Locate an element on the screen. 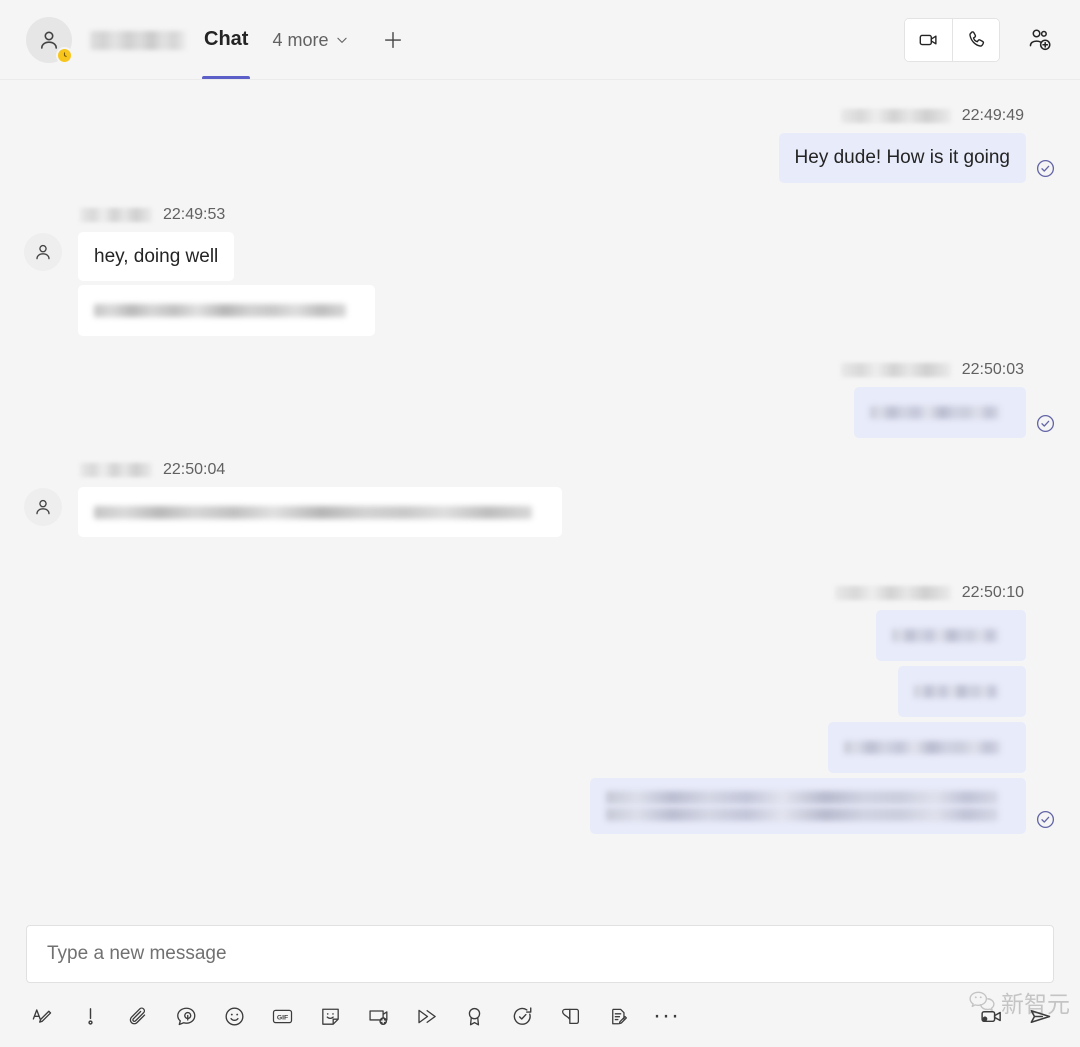  loop-icon is located at coordinates (186, 1016).